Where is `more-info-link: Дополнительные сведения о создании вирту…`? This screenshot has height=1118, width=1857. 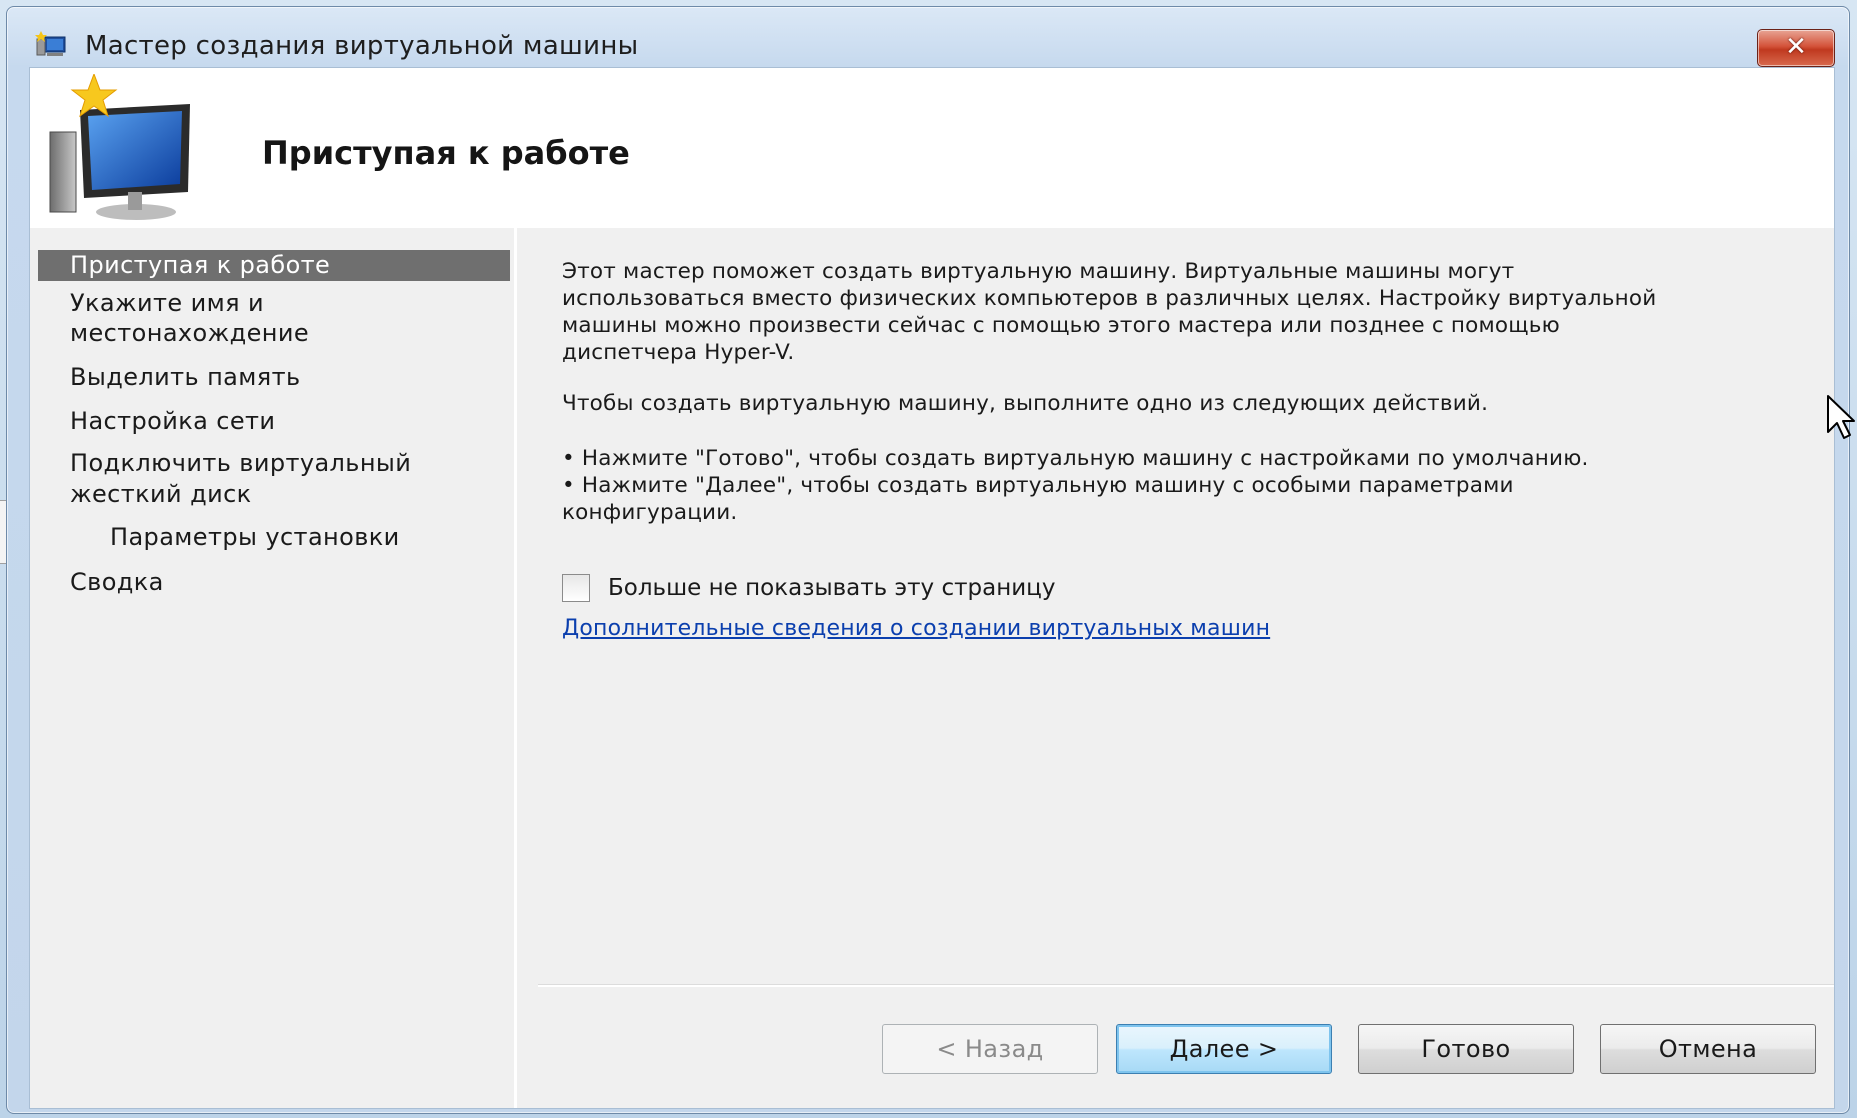 more-info-link: Дополнительные сведения о создании вирту… is located at coordinates (916, 628).